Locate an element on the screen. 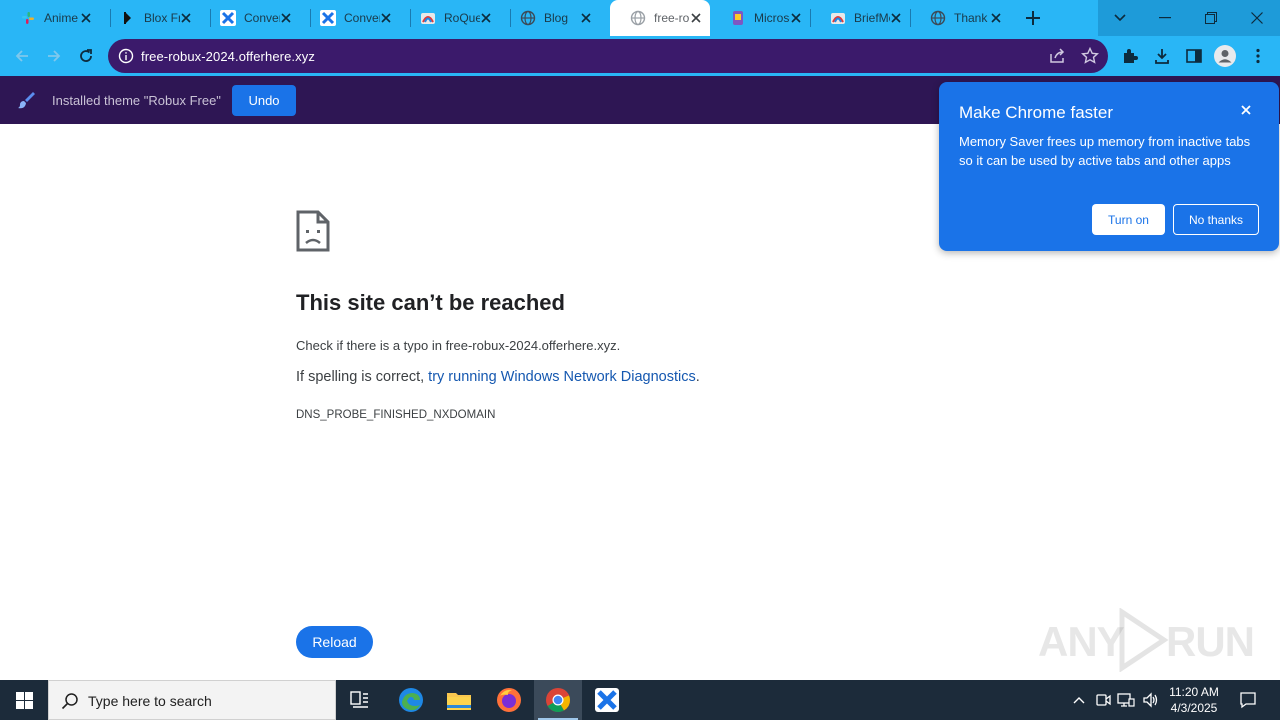 This screenshot has width=1280, height=720. start-button is located at coordinates (24, 700).